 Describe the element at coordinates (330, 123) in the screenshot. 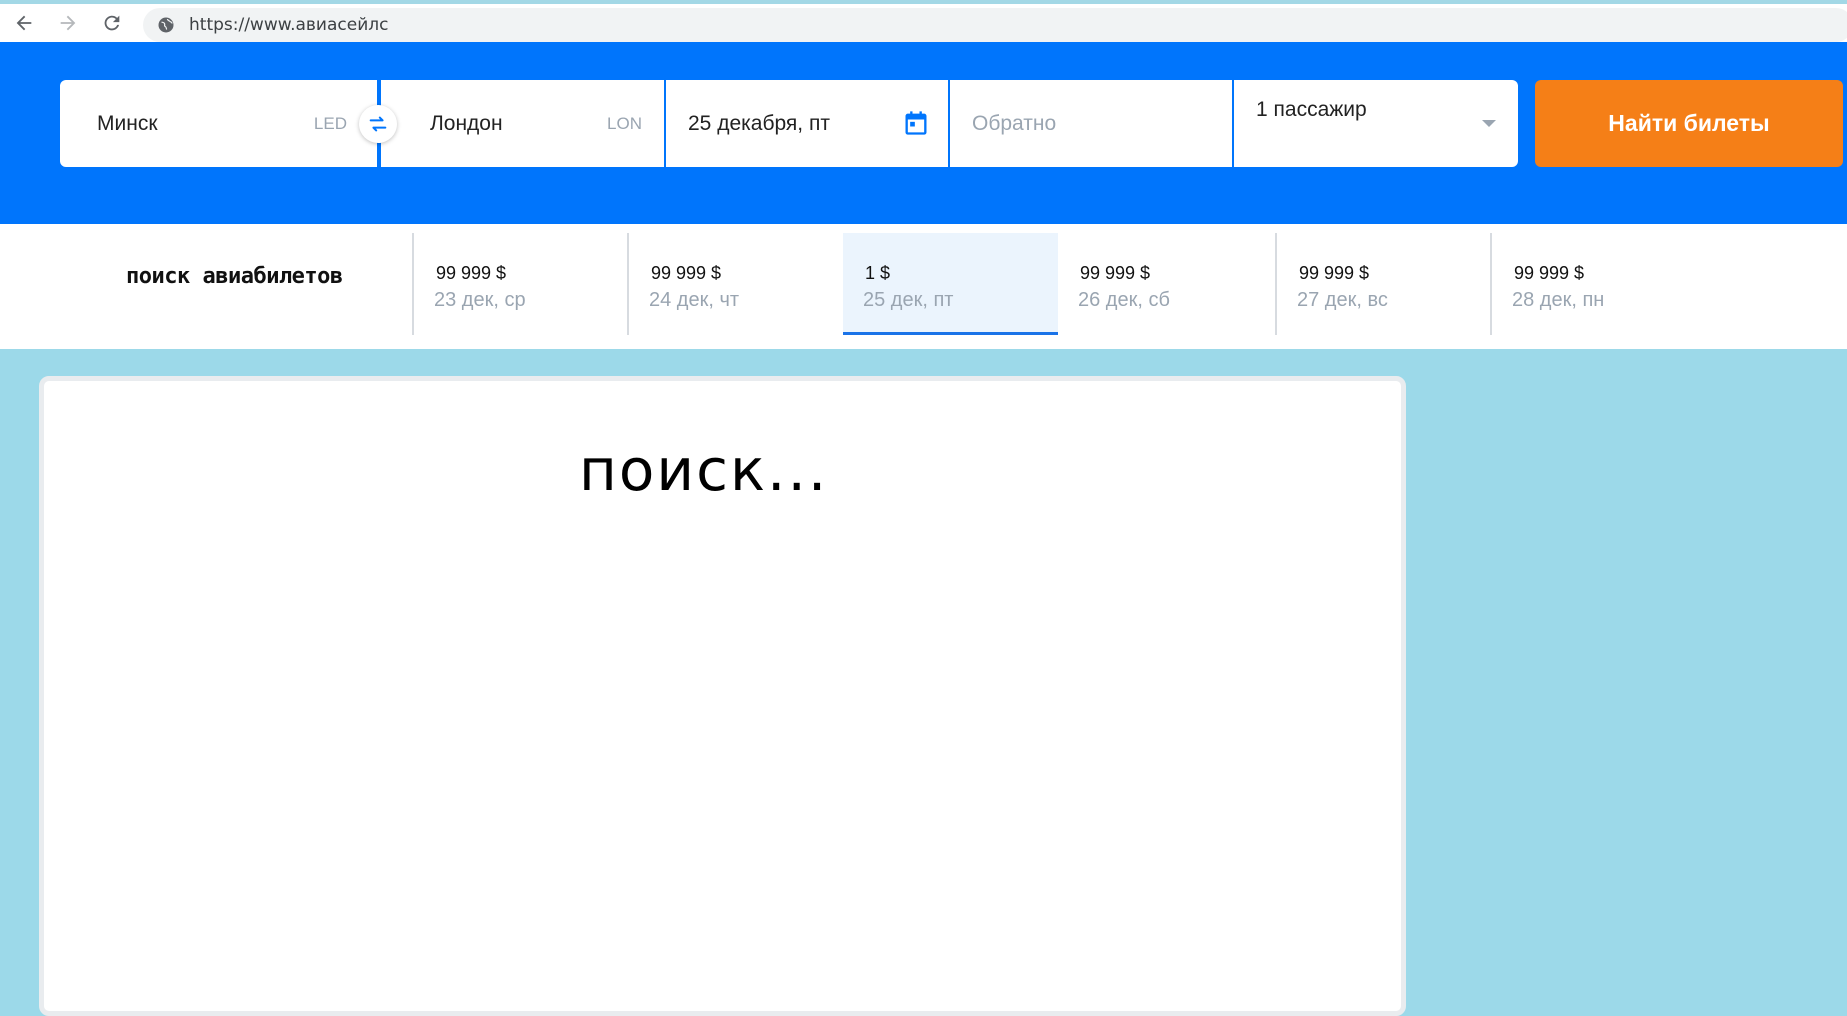

I see `origin-iata: LED` at that location.